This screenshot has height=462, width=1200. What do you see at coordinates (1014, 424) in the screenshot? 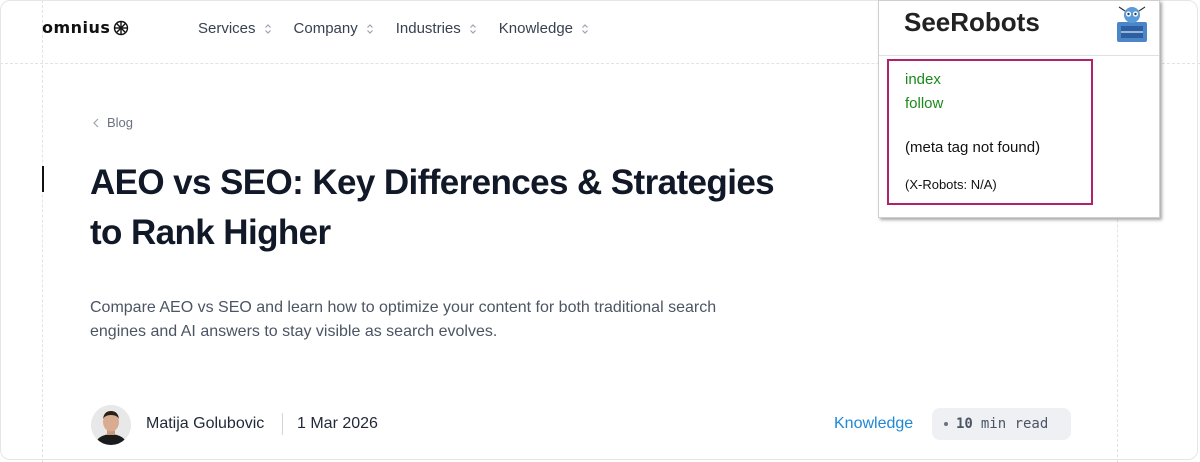
I see `read-time-unit: min read` at bounding box center [1014, 424].